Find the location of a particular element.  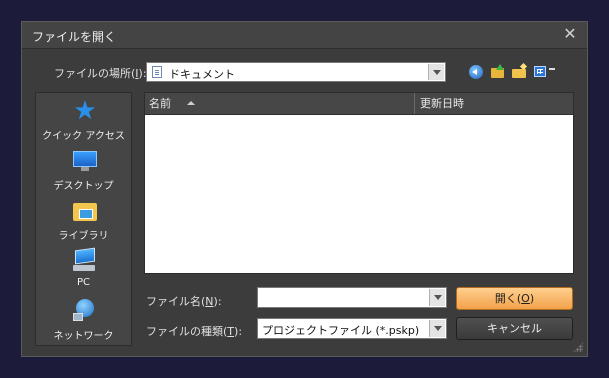

new-folder-icon is located at coordinates (520, 72).